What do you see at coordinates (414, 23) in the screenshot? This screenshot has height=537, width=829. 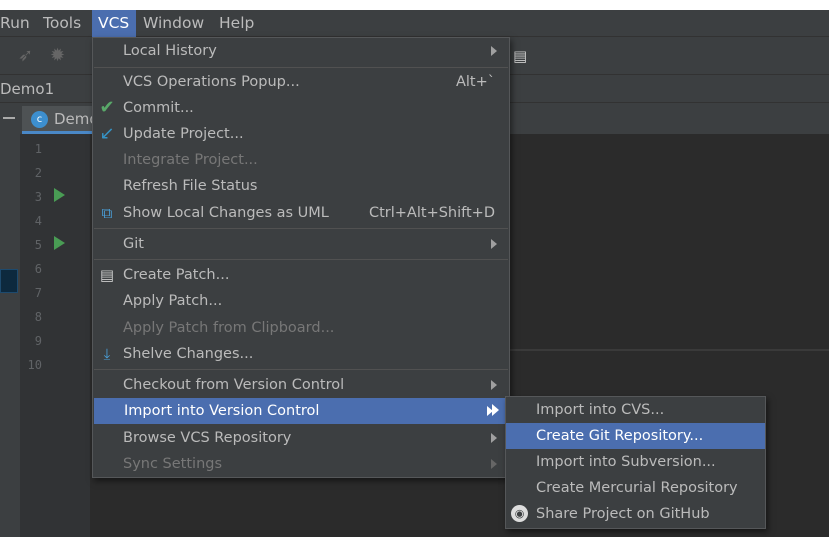 I see `menu-bar: Run Tools VCS Window Help` at bounding box center [414, 23].